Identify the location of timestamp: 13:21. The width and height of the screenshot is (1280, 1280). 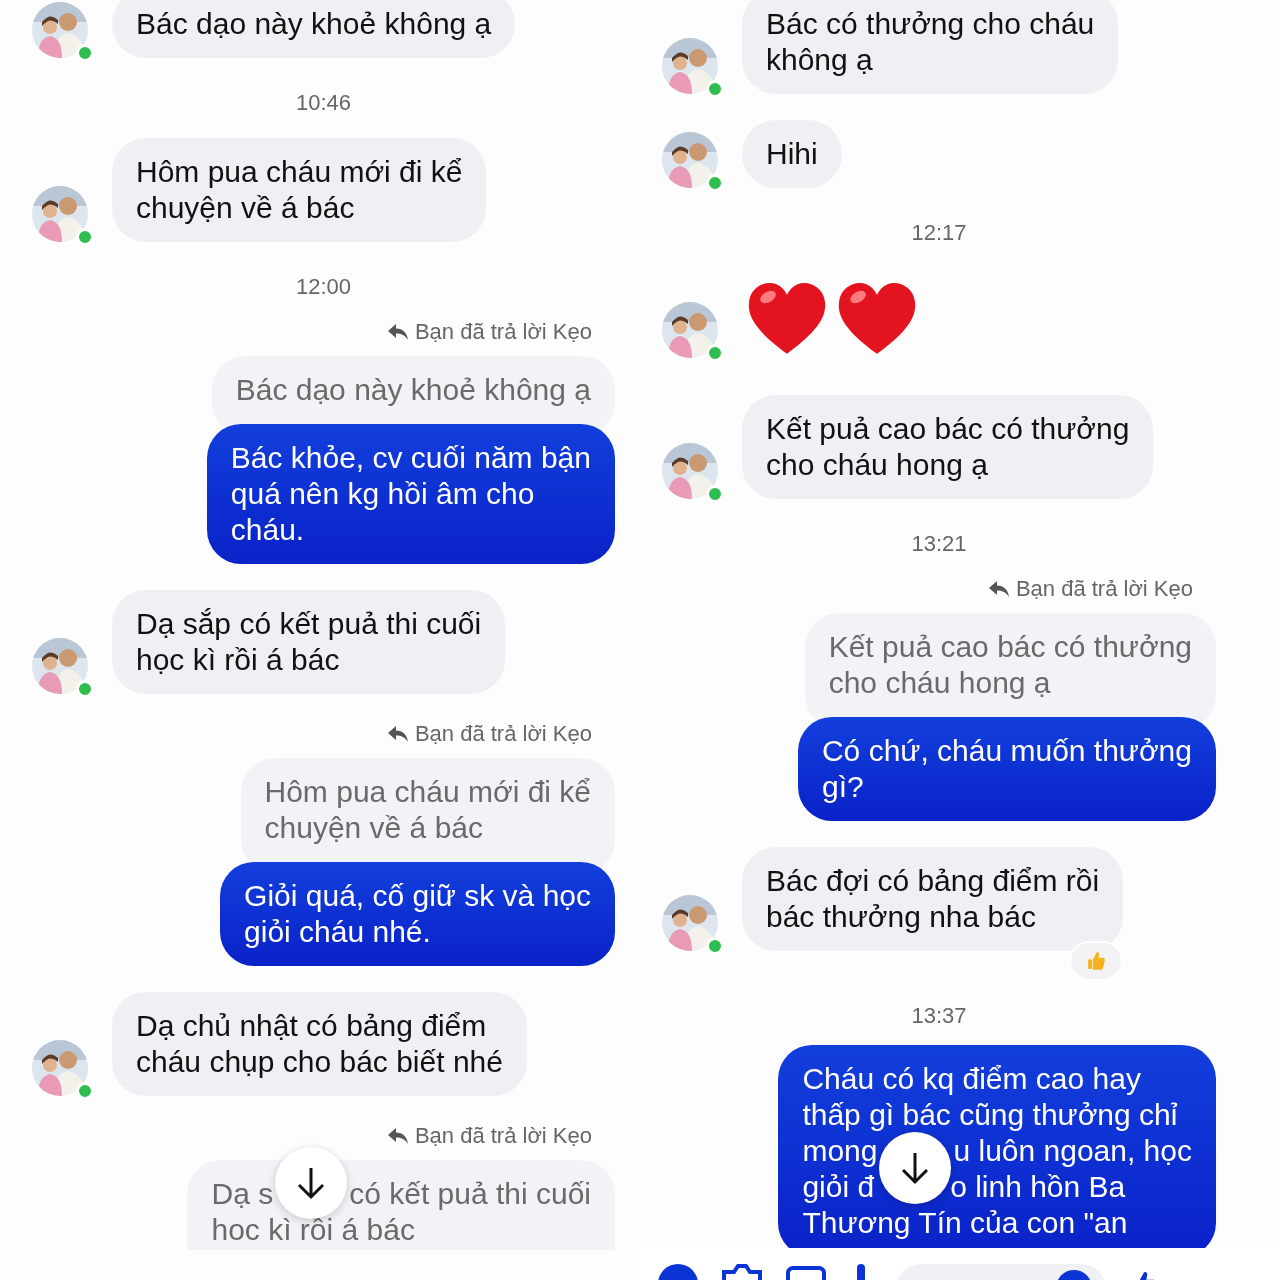
(939, 544).